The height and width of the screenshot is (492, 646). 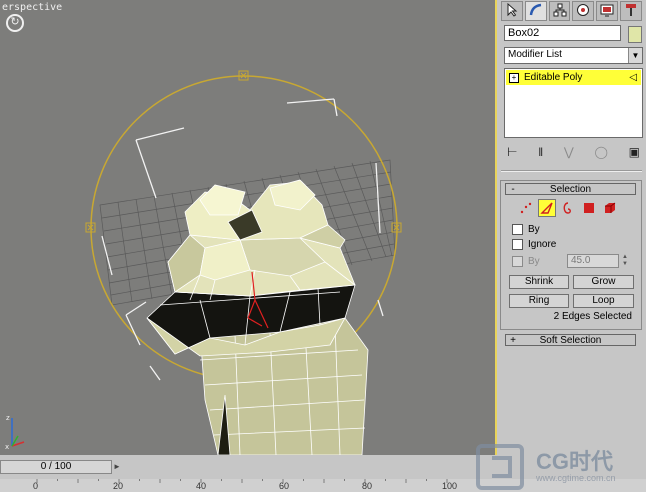 I want to click on modifier-stack: + Editable Poly ◁, so click(x=573, y=103).